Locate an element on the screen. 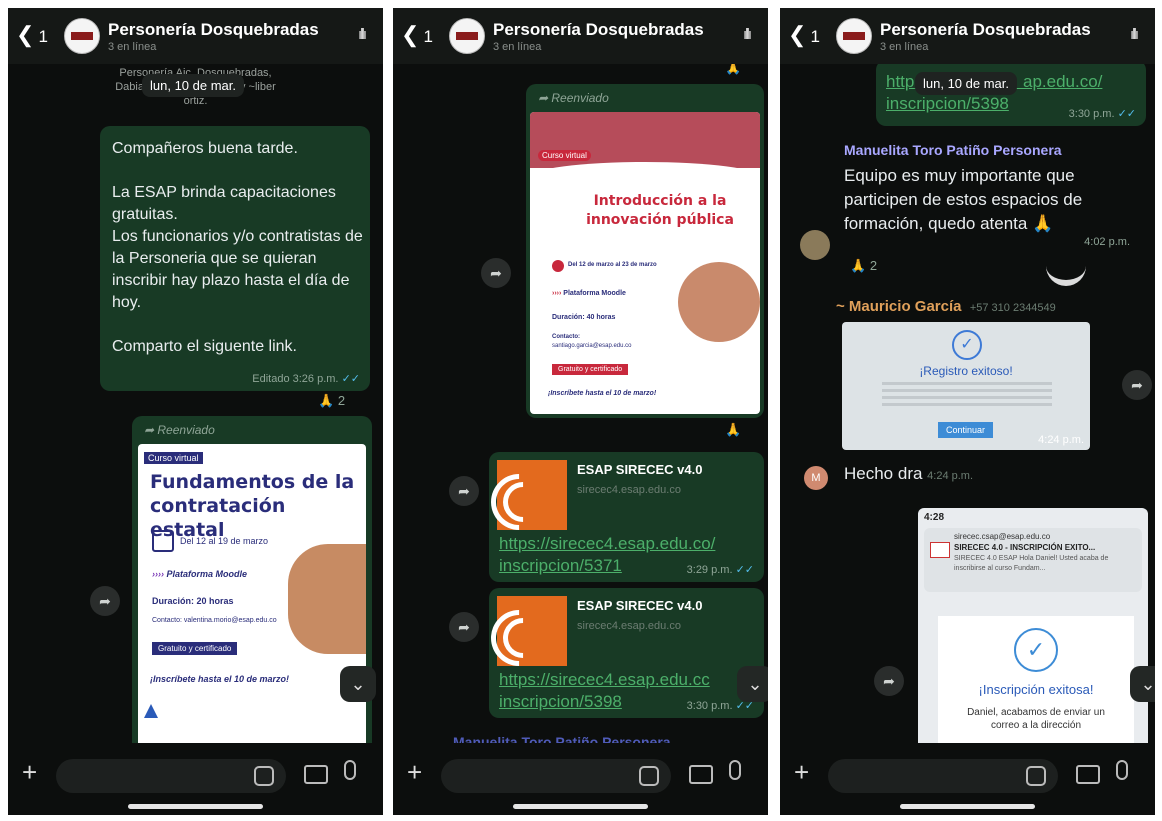  check-circle-icon: ✓ is located at coordinates (1036, 650).